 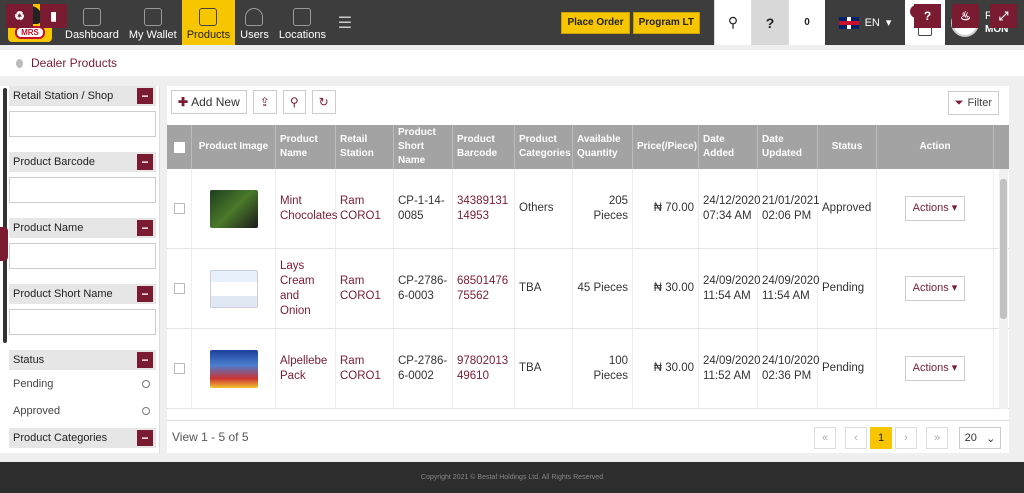 I want to click on language-selector: EN ▾, so click(x=865, y=22).